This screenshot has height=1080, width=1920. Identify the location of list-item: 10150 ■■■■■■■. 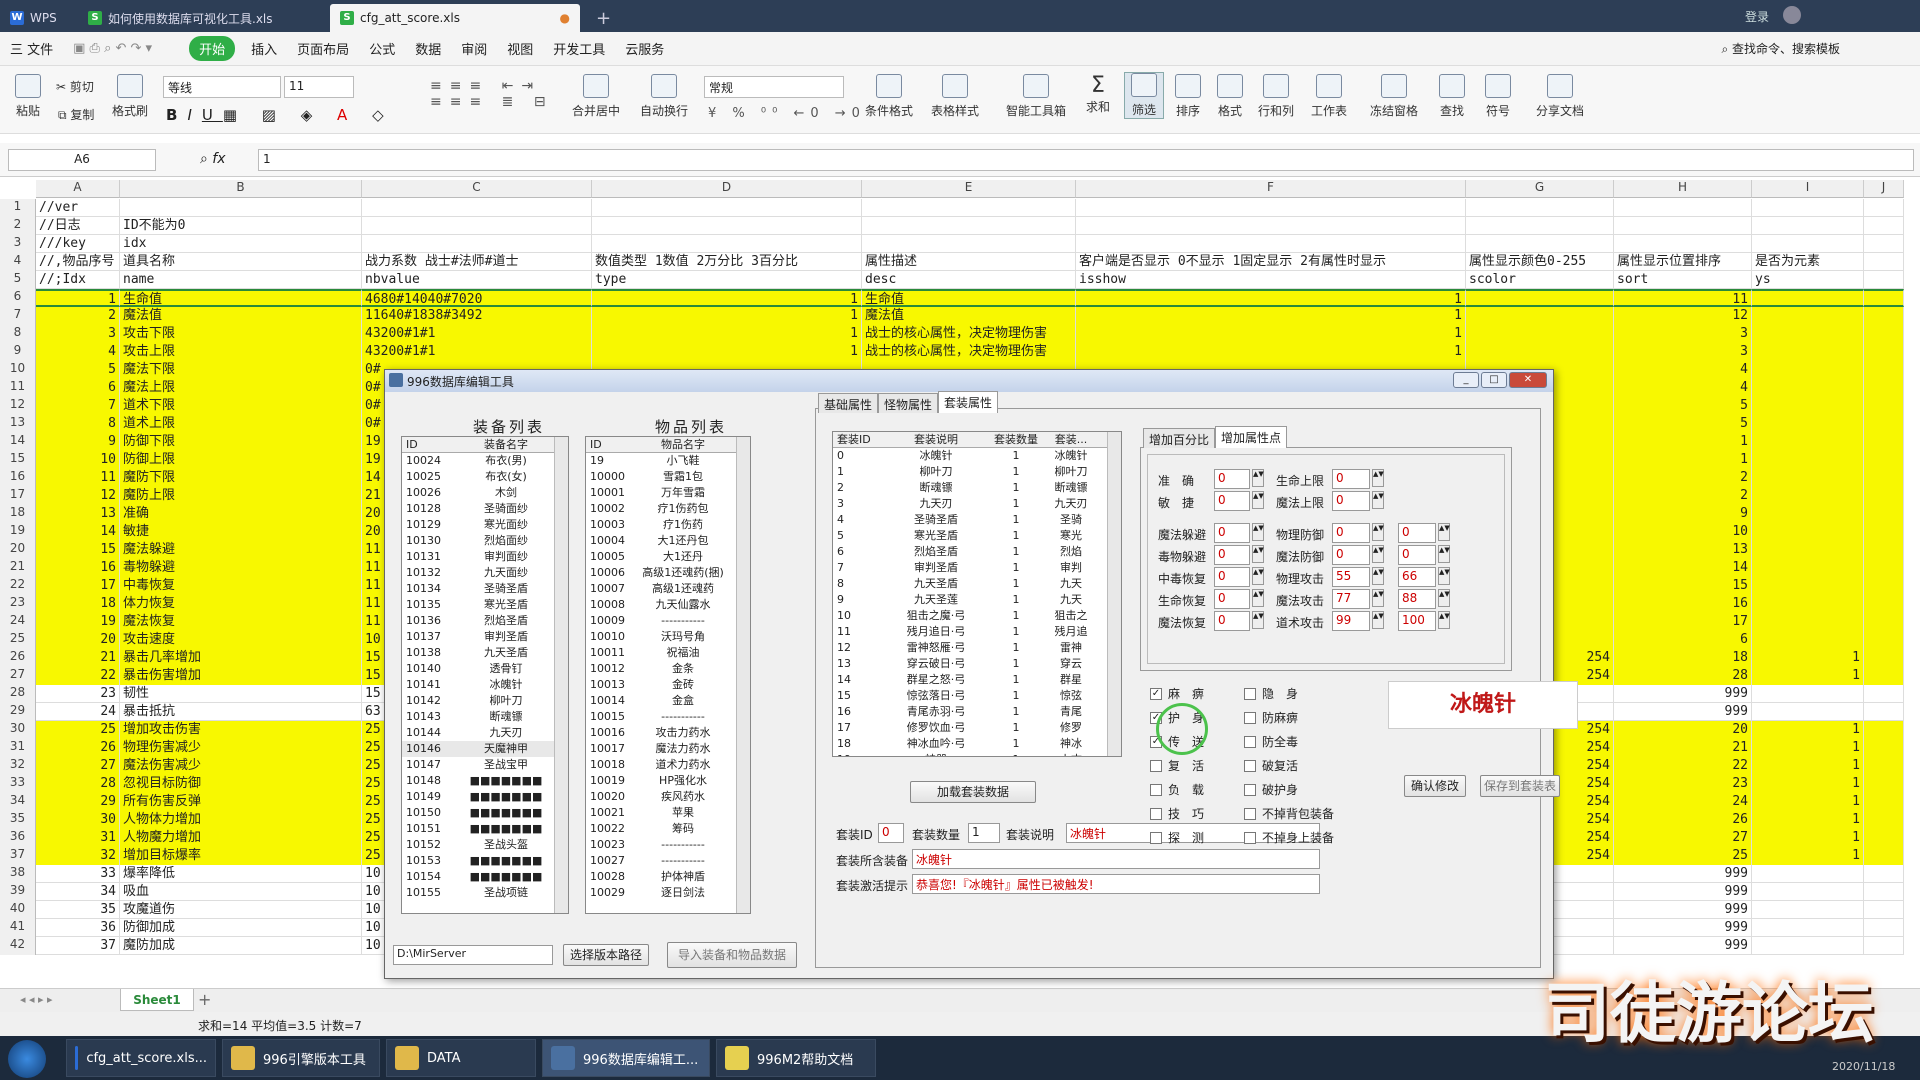
(485, 813).